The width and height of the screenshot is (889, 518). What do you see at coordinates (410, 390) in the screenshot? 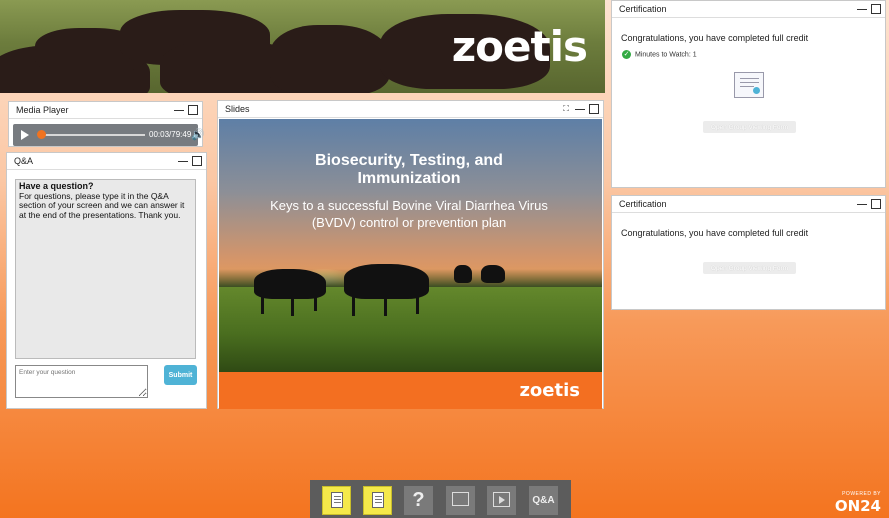
I see `slide-footer: zoetis` at bounding box center [410, 390].